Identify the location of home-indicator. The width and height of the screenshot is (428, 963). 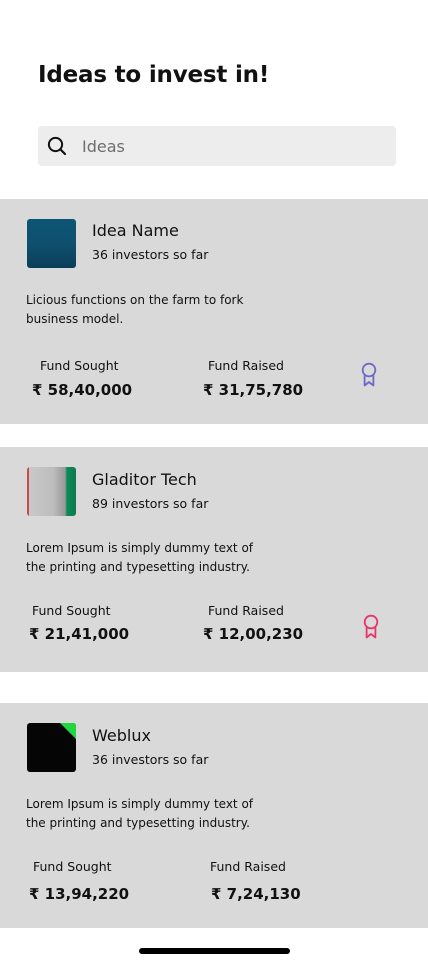
(214, 951).